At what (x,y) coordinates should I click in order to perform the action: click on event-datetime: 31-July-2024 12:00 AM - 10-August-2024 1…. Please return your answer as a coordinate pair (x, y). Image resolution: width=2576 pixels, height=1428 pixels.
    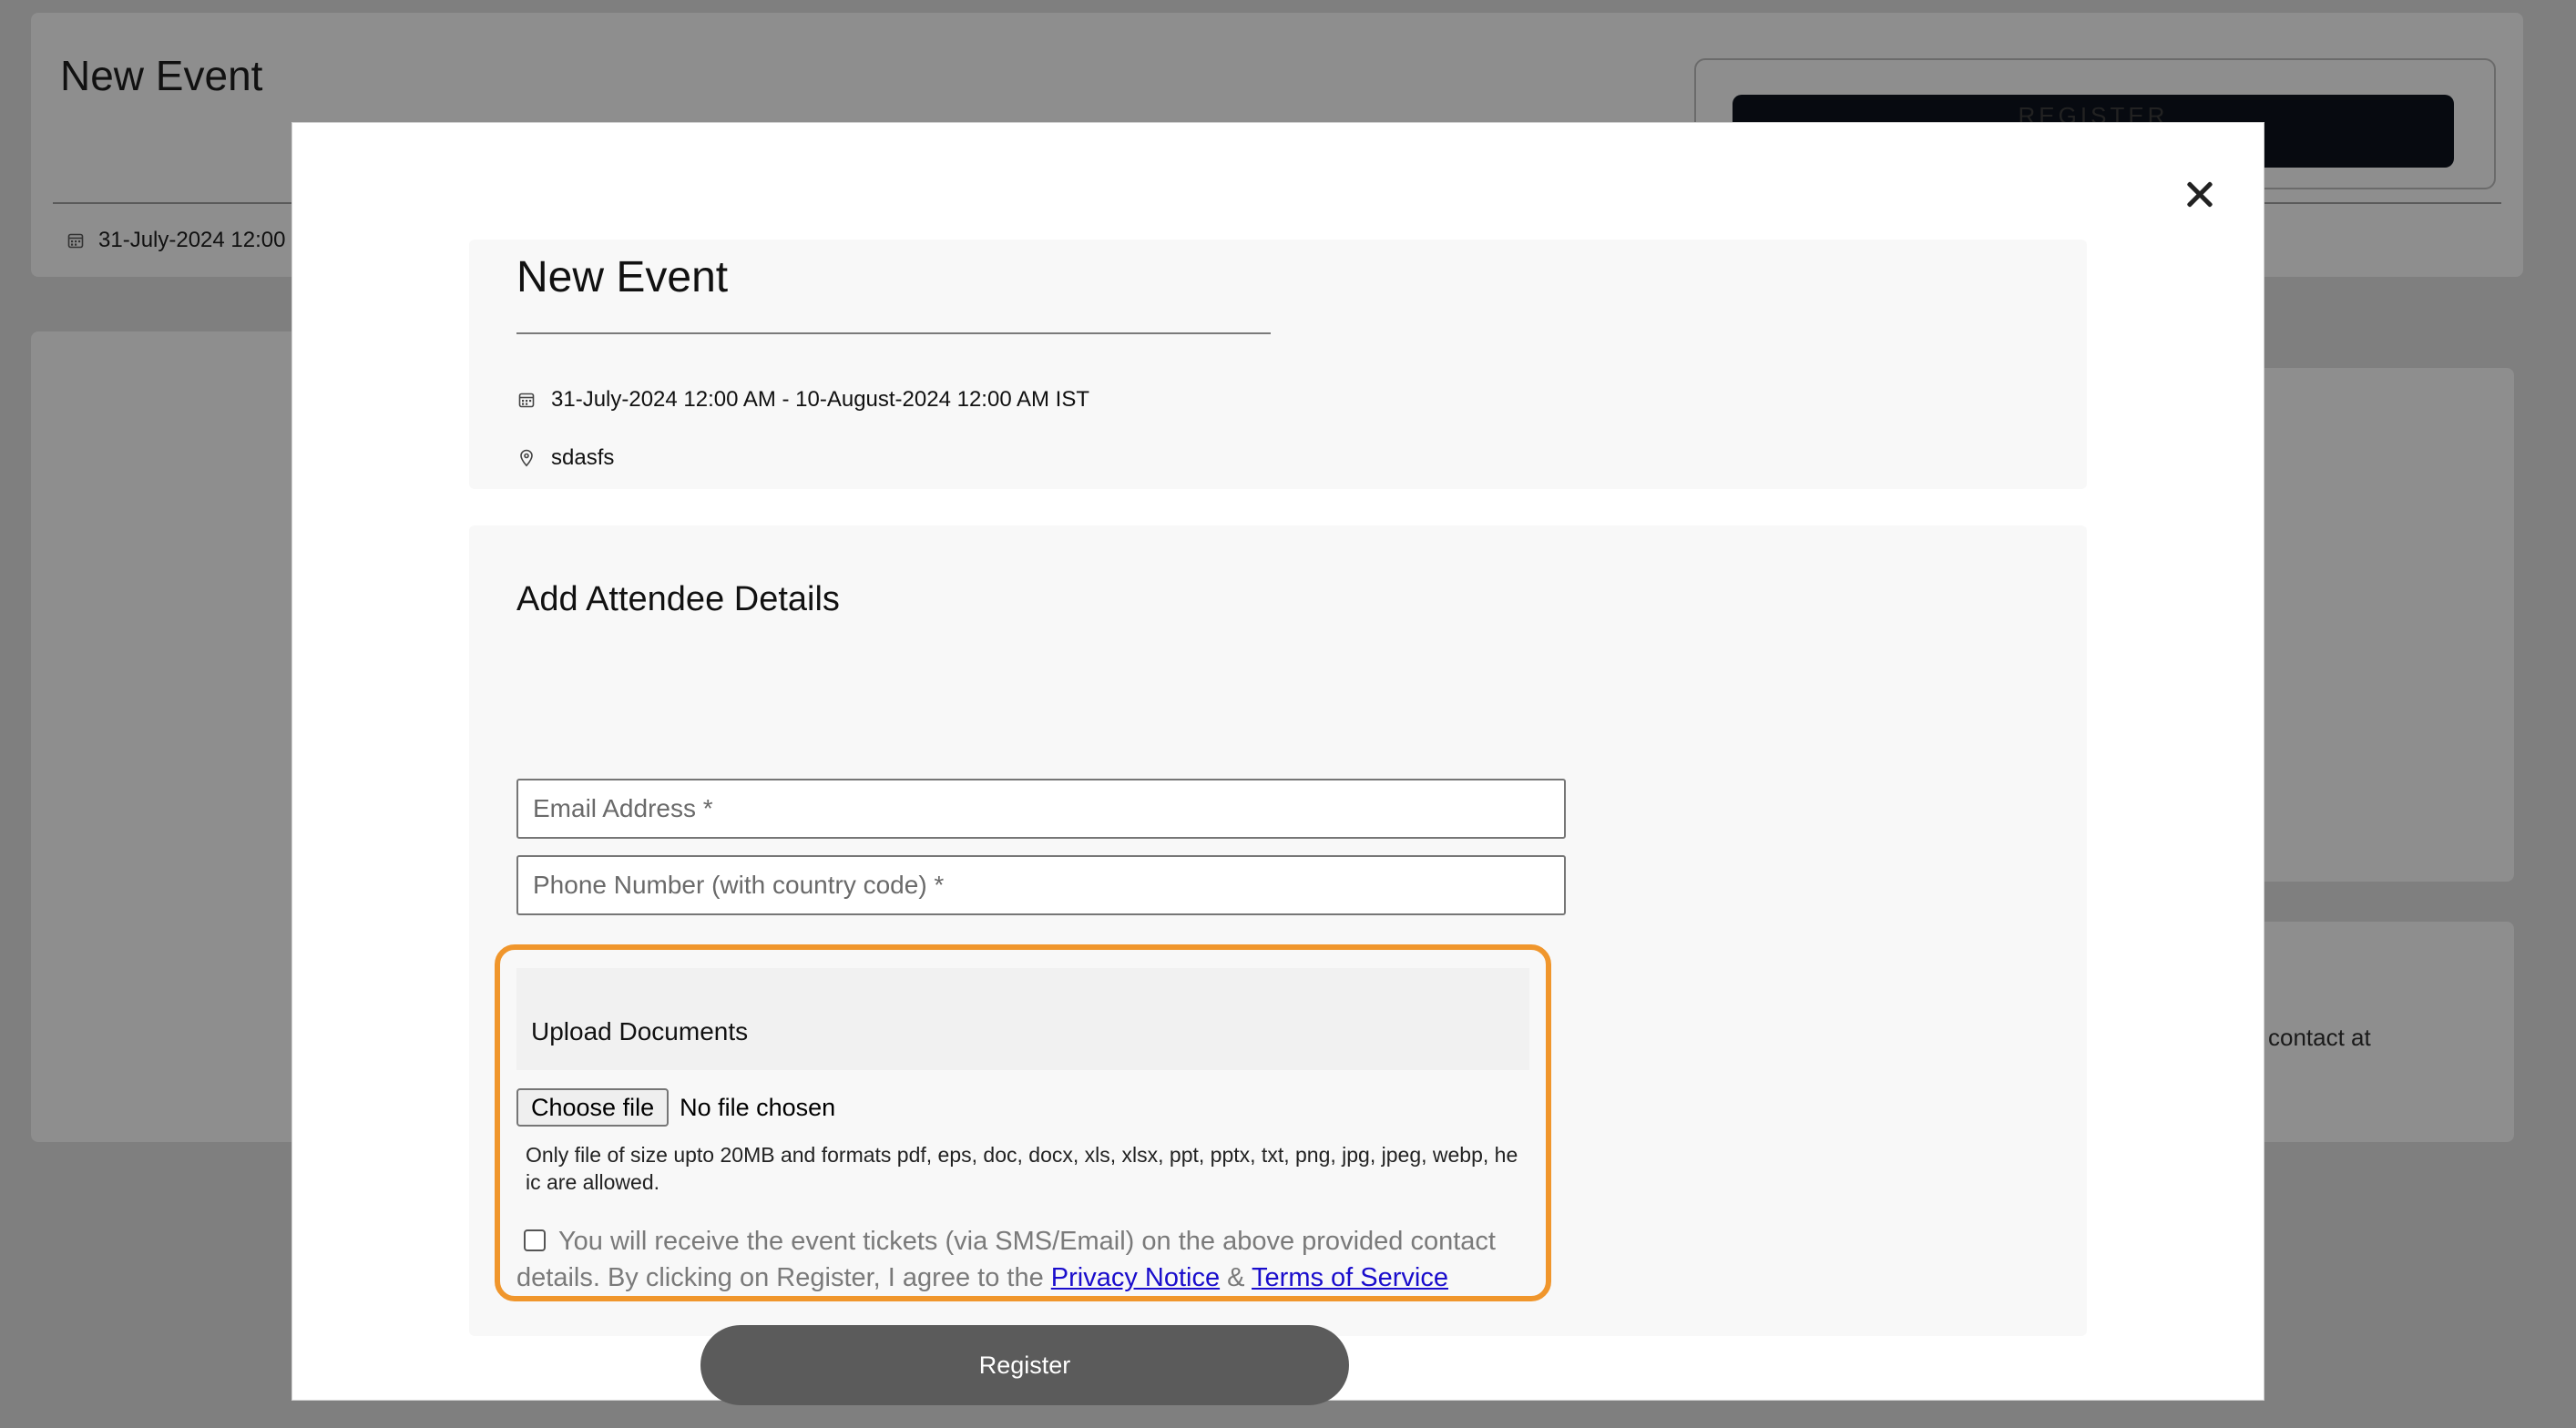
    Looking at the image, I should click on (821, 399).